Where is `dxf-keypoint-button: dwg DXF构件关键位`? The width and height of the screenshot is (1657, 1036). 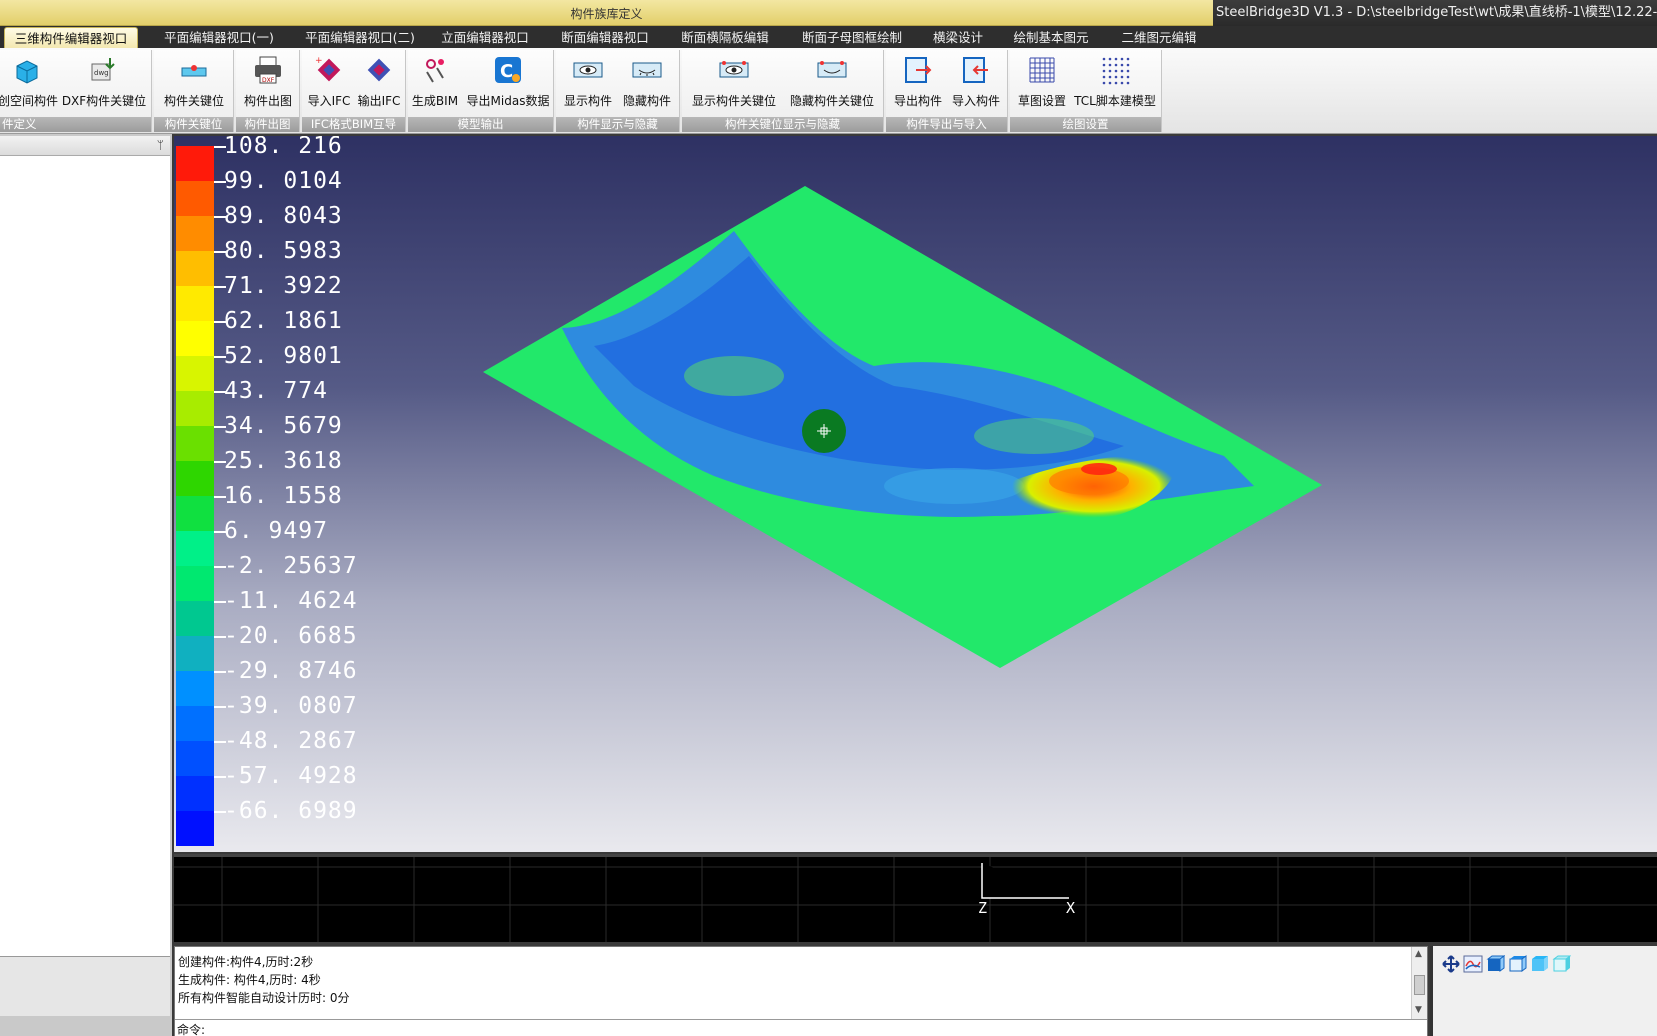
dxf-keypoint-button: dwg DXF构件关键位 is located at coordinates (104, 83).